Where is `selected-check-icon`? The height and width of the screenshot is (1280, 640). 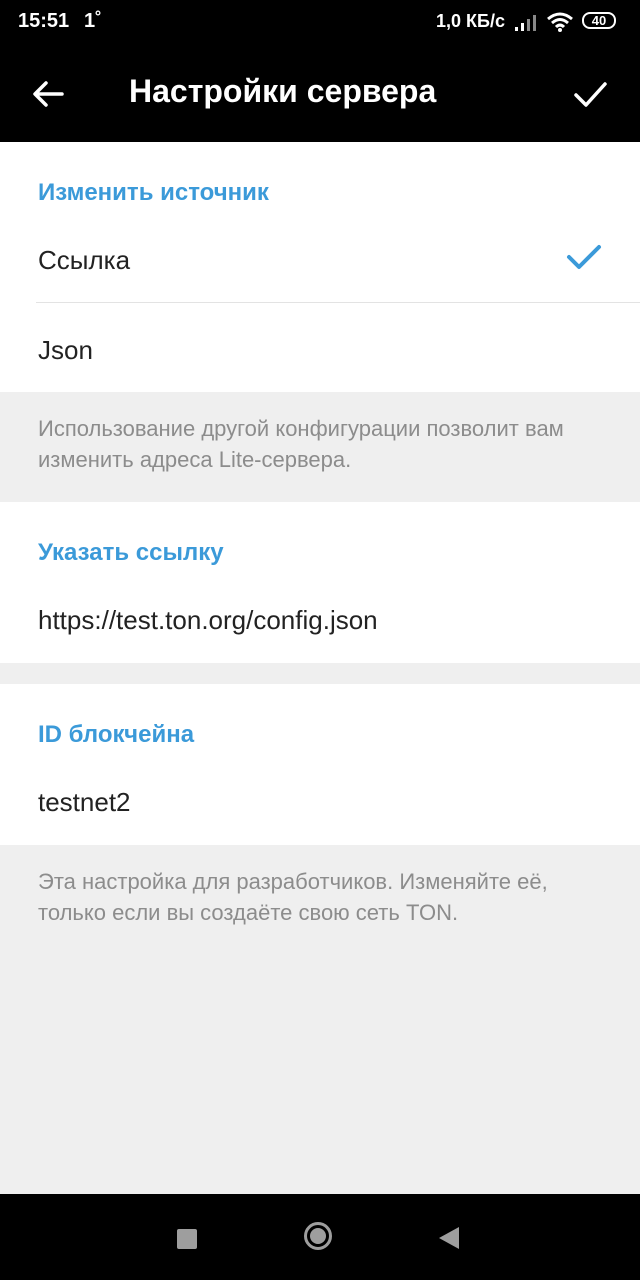
selected-check-icon is located at coordinates (584, 259).